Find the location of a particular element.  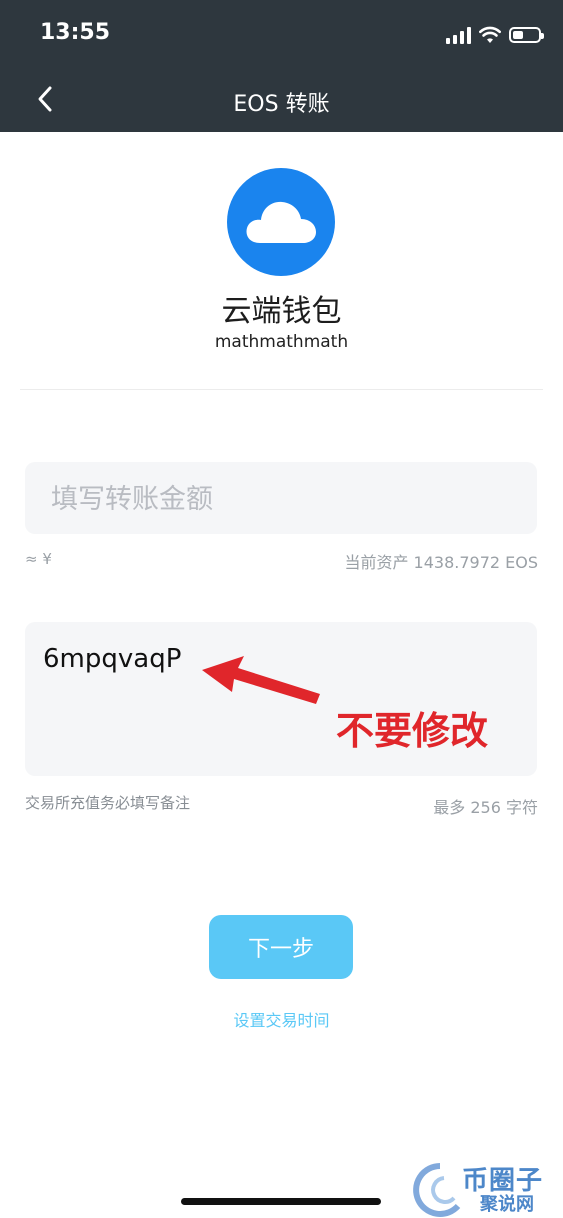

set-transaction-time-link: 设置交易时间 is located at coordinates (281, 1019).